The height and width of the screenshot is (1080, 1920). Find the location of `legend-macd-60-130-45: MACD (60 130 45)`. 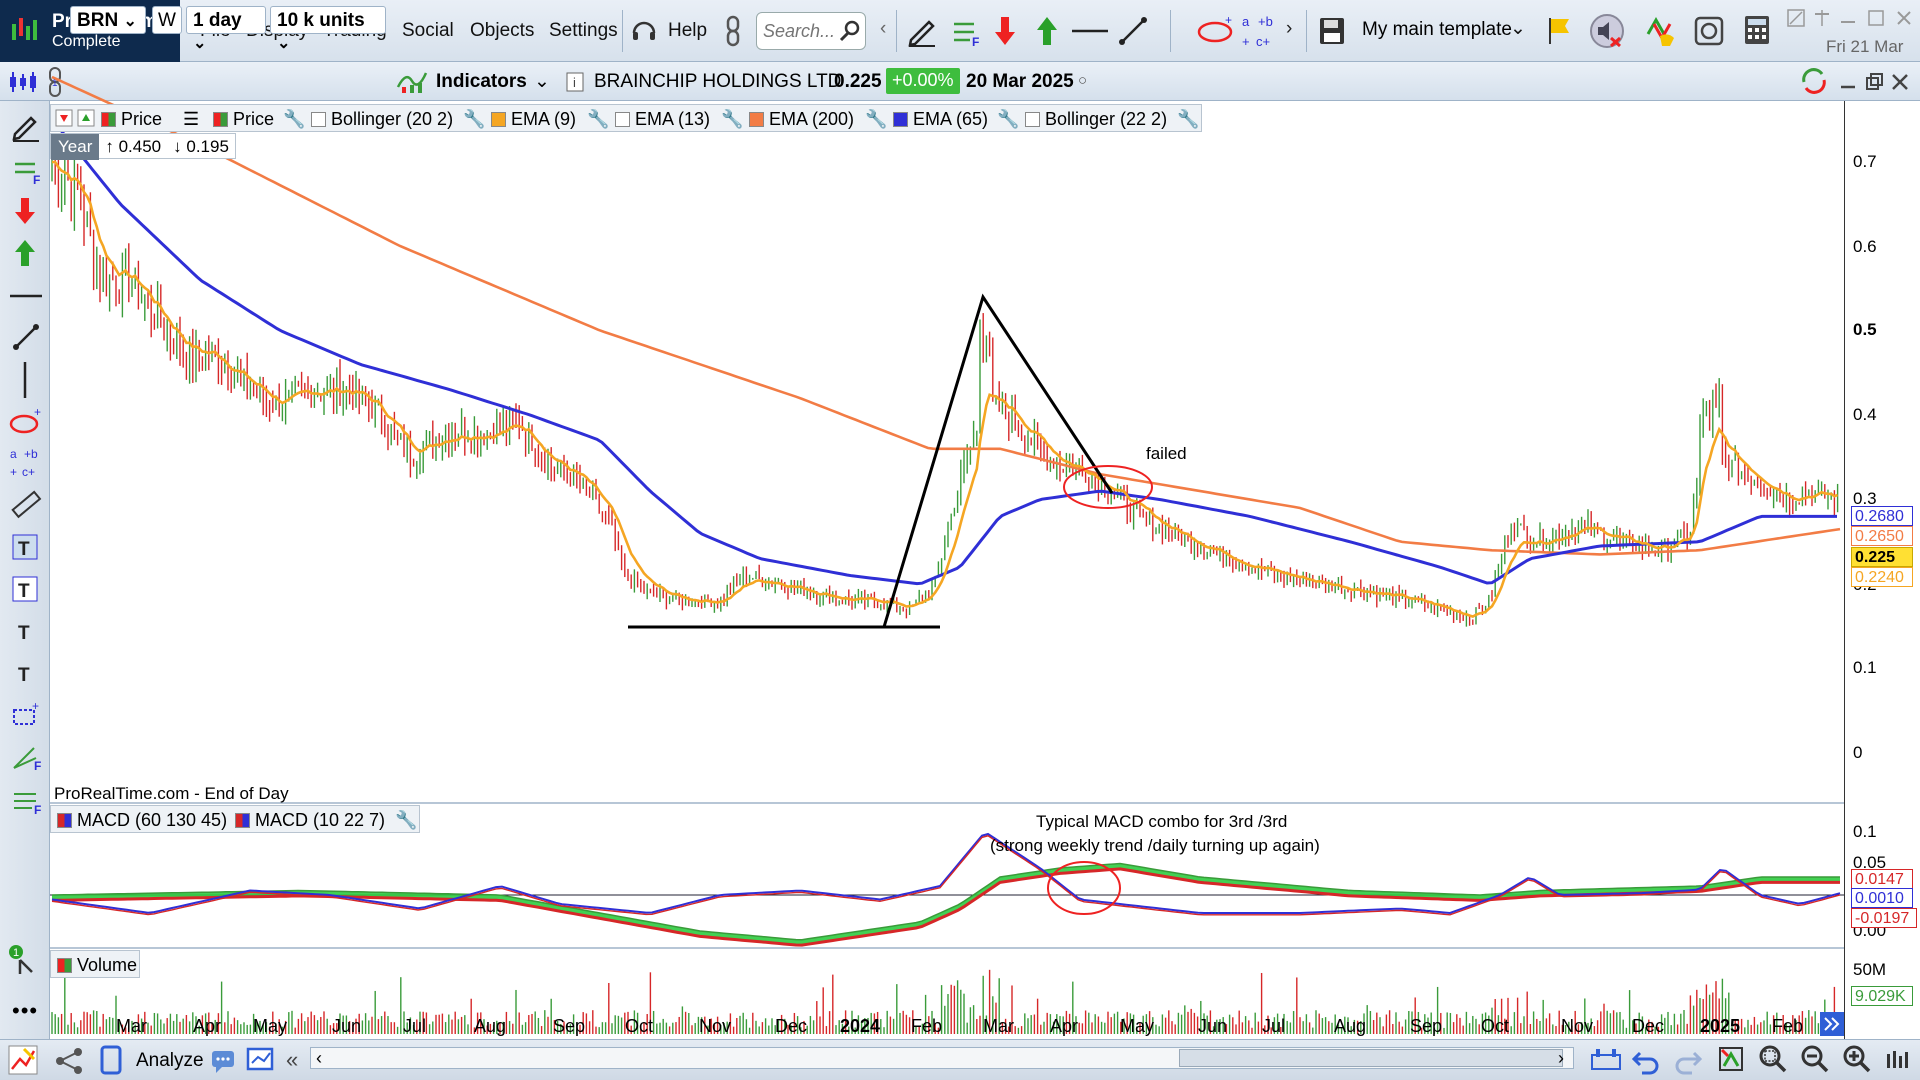

legend-macd-60-130-45: MACD (60 130 45) is located at coordinates (142, 820).